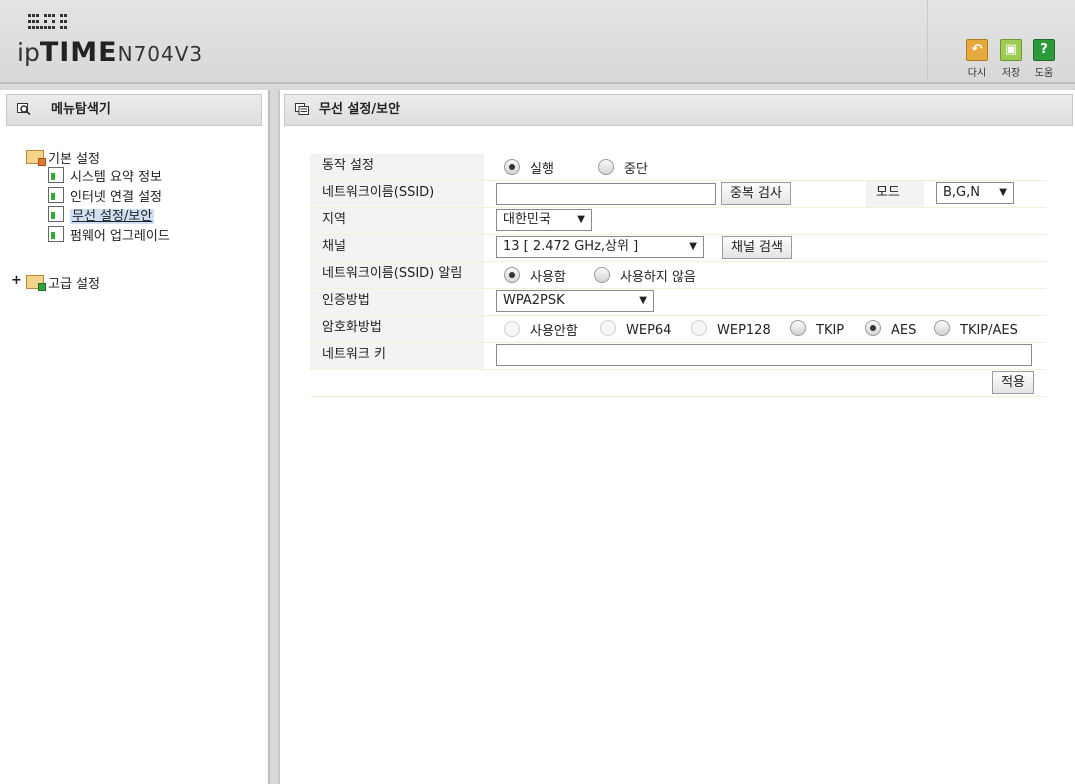 Image resolution: width=1075 pixels, height=784 pixels. I want to click on channel-value: 13 [ 2.472 GHz,상위 ], so click(571, 246).